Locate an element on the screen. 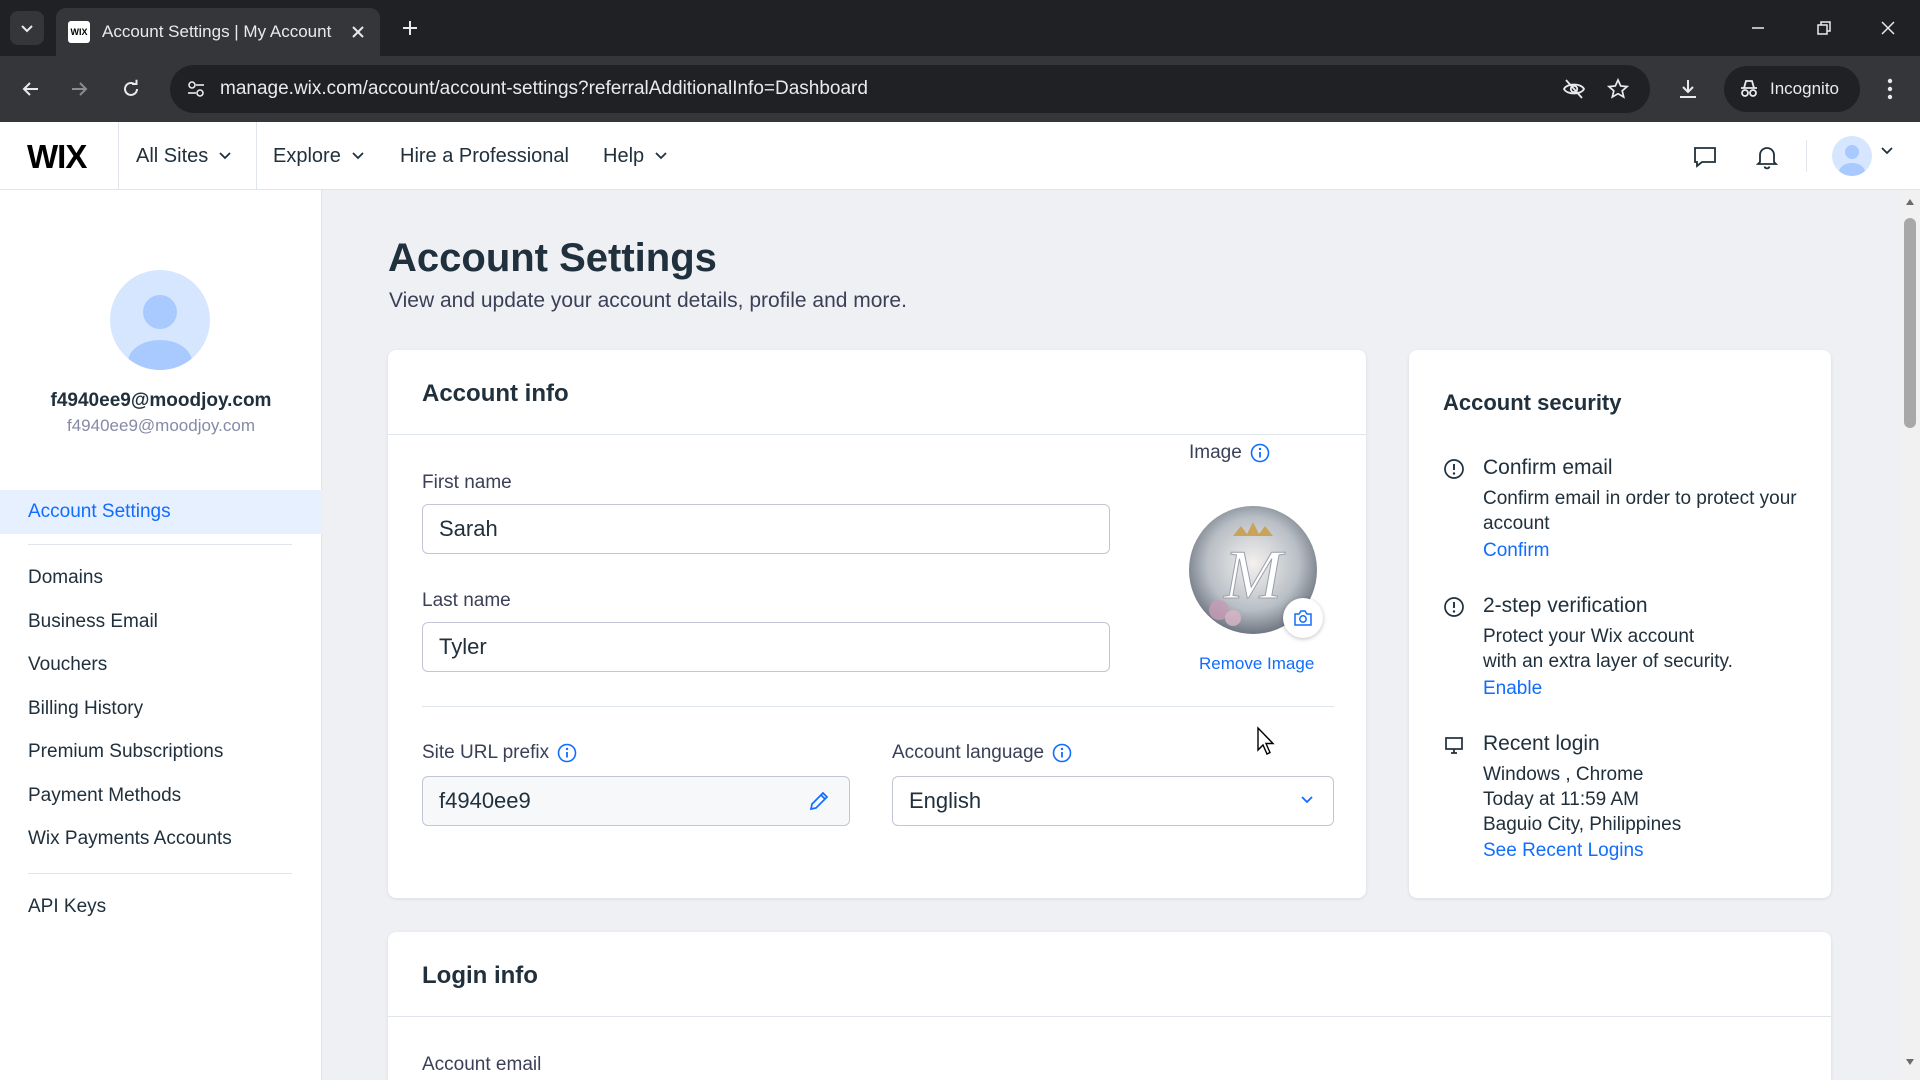 Image resolution: width=1920 pixels, height=1080 pixels. monitor-icon is located at coordinates (1454, 745).